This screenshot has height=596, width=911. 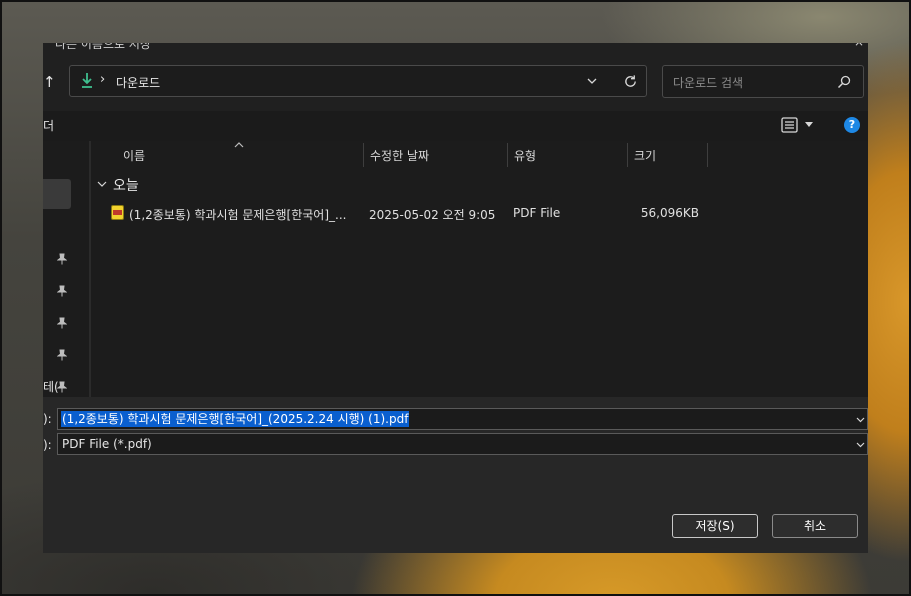 I want to click on cancel-button: 취소, so click(x=815, y=526).